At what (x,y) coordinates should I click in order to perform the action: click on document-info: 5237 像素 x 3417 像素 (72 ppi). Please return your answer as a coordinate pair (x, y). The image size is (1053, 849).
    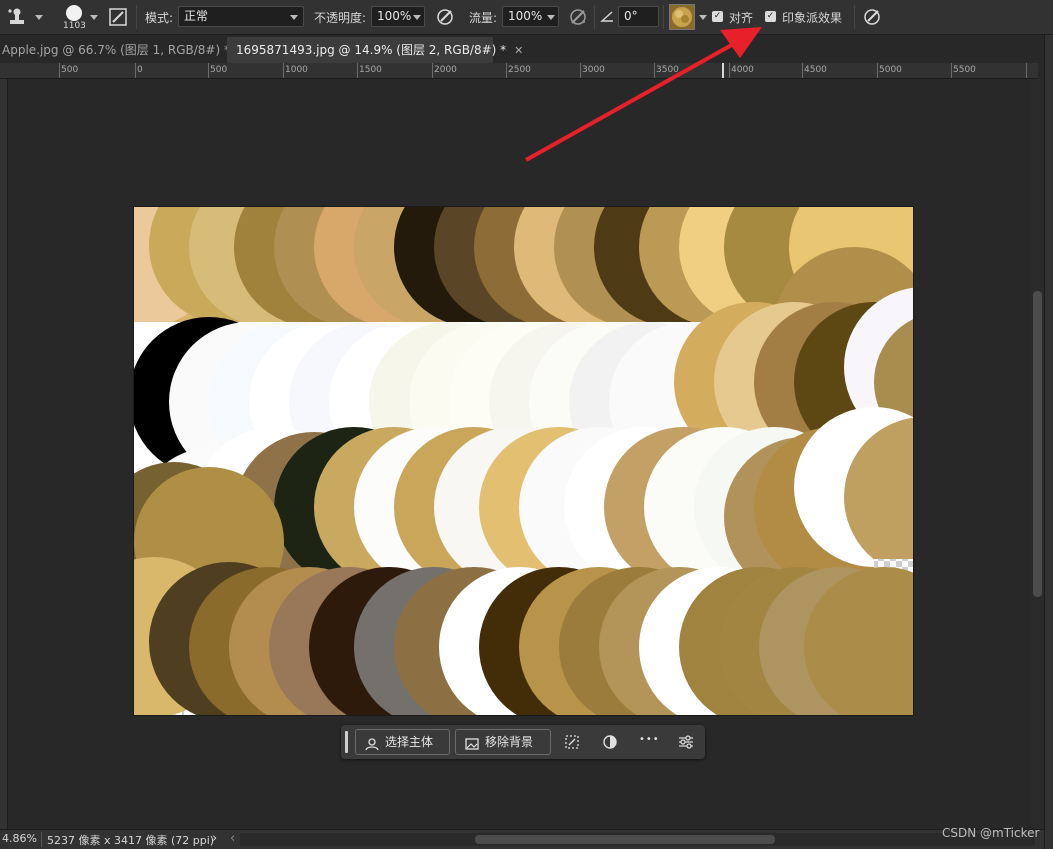
    Looking at the image, I should click on (131, 840).